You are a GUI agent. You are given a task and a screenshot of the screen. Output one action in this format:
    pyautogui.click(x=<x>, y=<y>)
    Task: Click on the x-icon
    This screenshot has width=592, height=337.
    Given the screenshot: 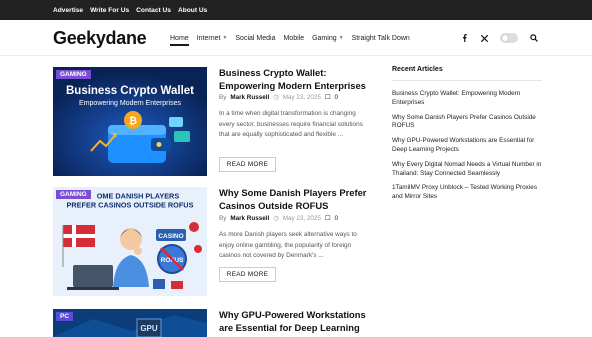 What is the action you would take?
    pyautogui.click(x=484, y=38)
    